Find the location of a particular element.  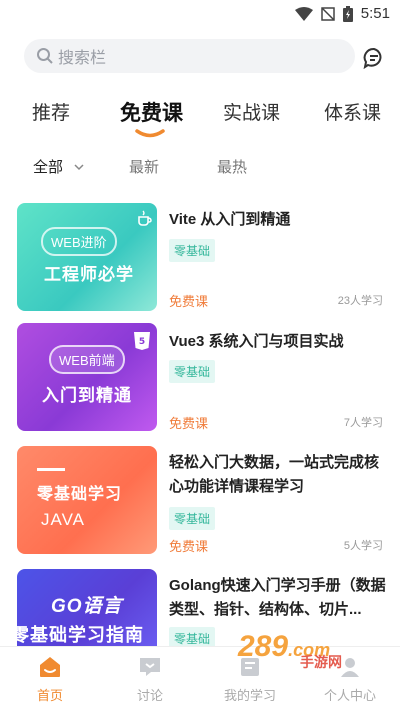

svg-text: 5 is located at coordinates (142, 342).